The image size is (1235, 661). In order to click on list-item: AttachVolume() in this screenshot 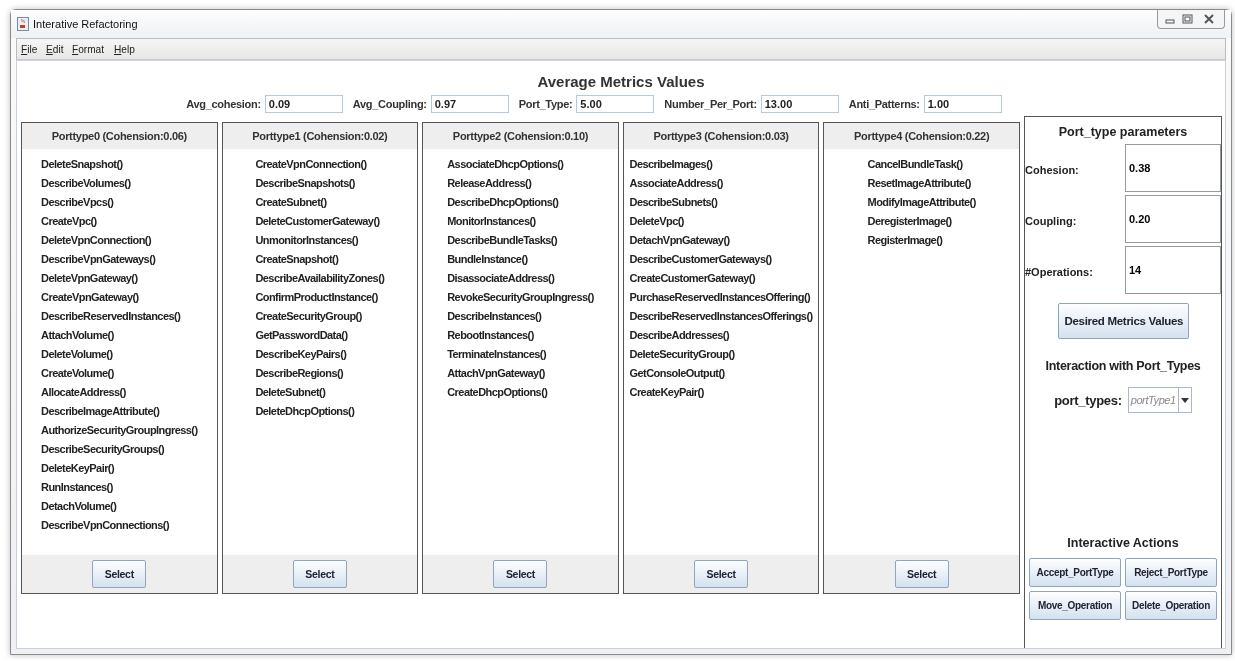, I will do `click(77, 335)`.